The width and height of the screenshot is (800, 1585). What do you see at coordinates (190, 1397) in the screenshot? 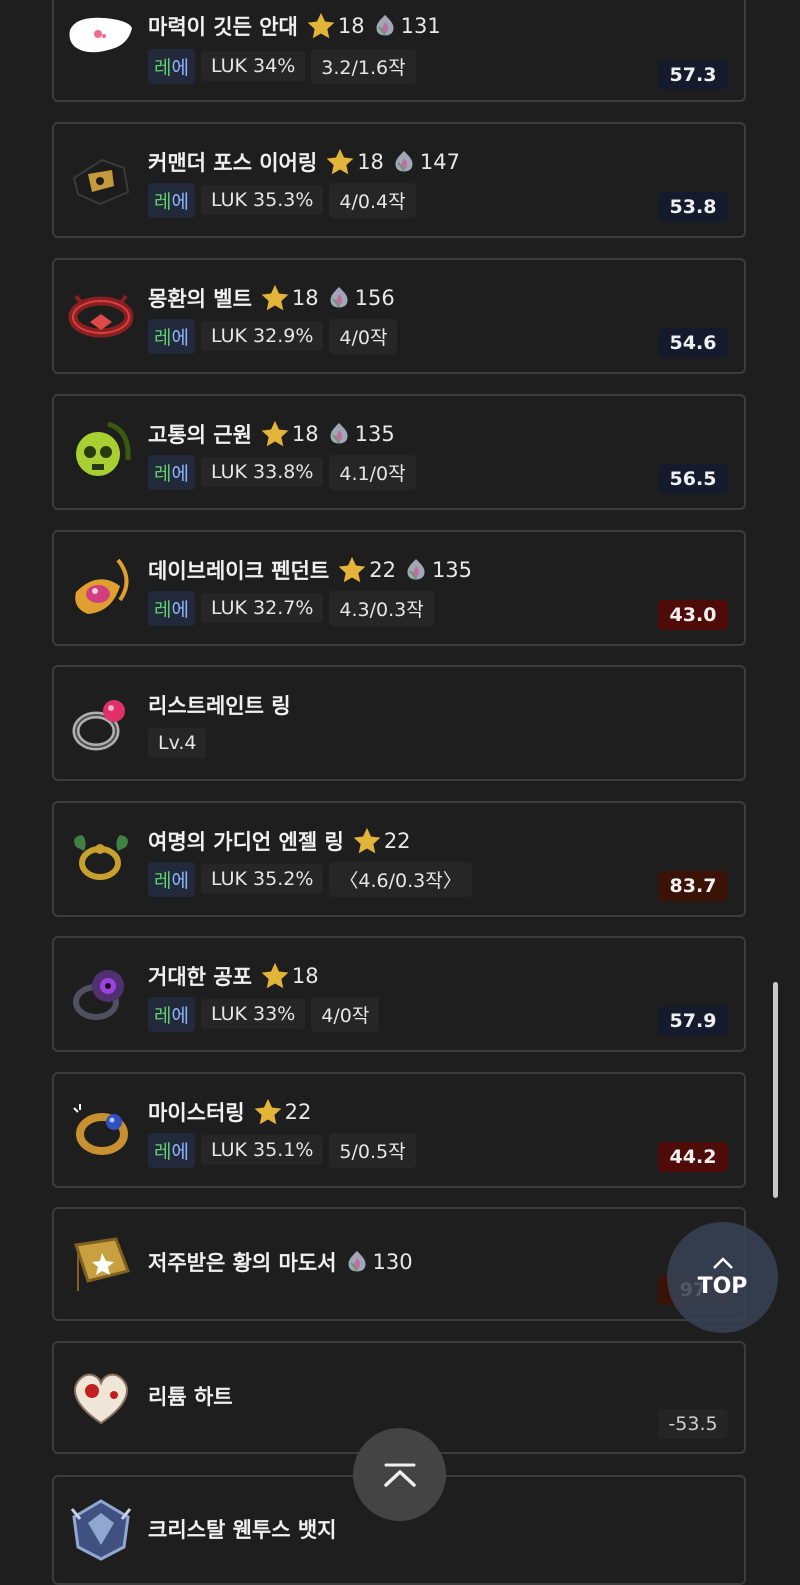
I see `item-name: 리튬 하트` at bounding box center [190, 1397].